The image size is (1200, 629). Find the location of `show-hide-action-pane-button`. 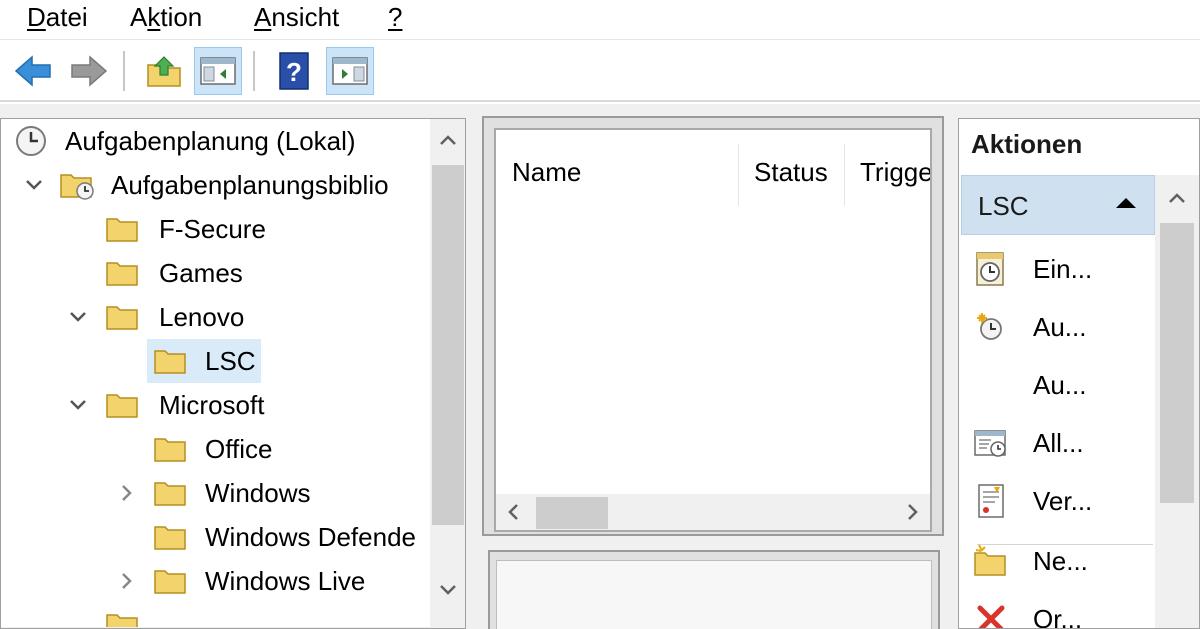

show-hide-action-pane-button is located at coordinates (350, 71).